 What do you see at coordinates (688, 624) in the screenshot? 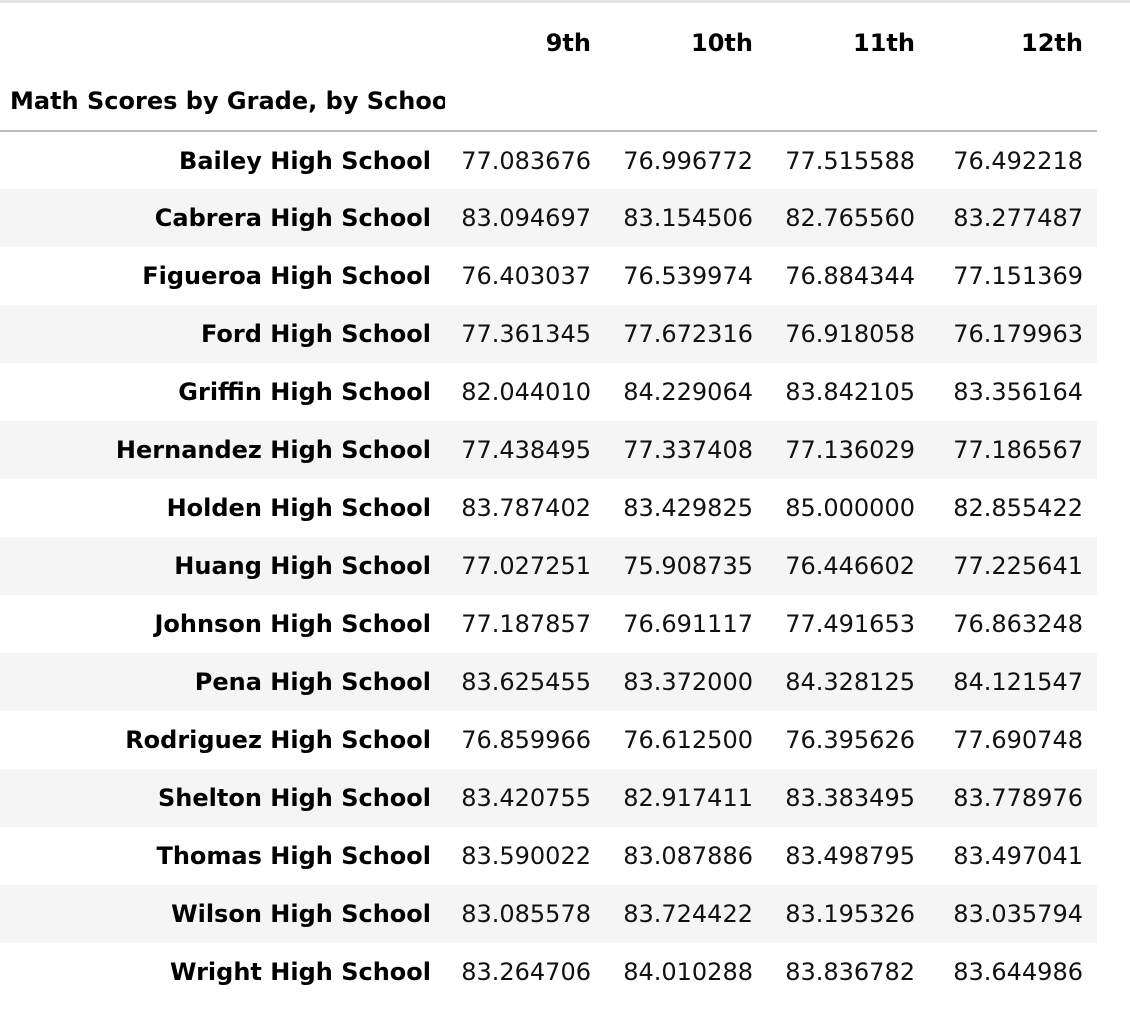
I see `score-cell-10th: 76.691117` at bounding box center [688, 624].